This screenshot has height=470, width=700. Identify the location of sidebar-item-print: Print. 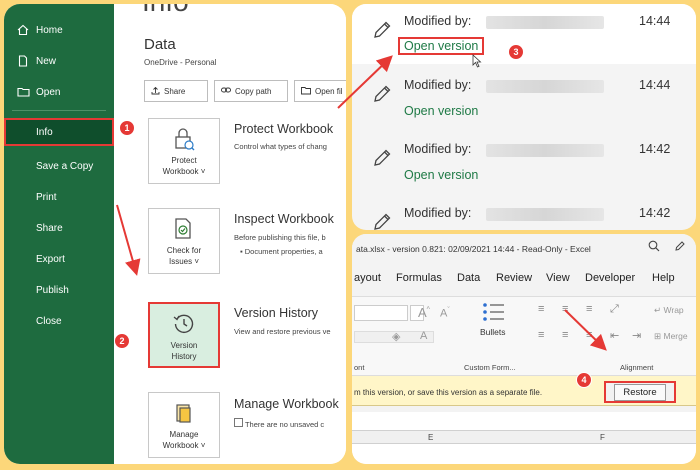
(59, 197).